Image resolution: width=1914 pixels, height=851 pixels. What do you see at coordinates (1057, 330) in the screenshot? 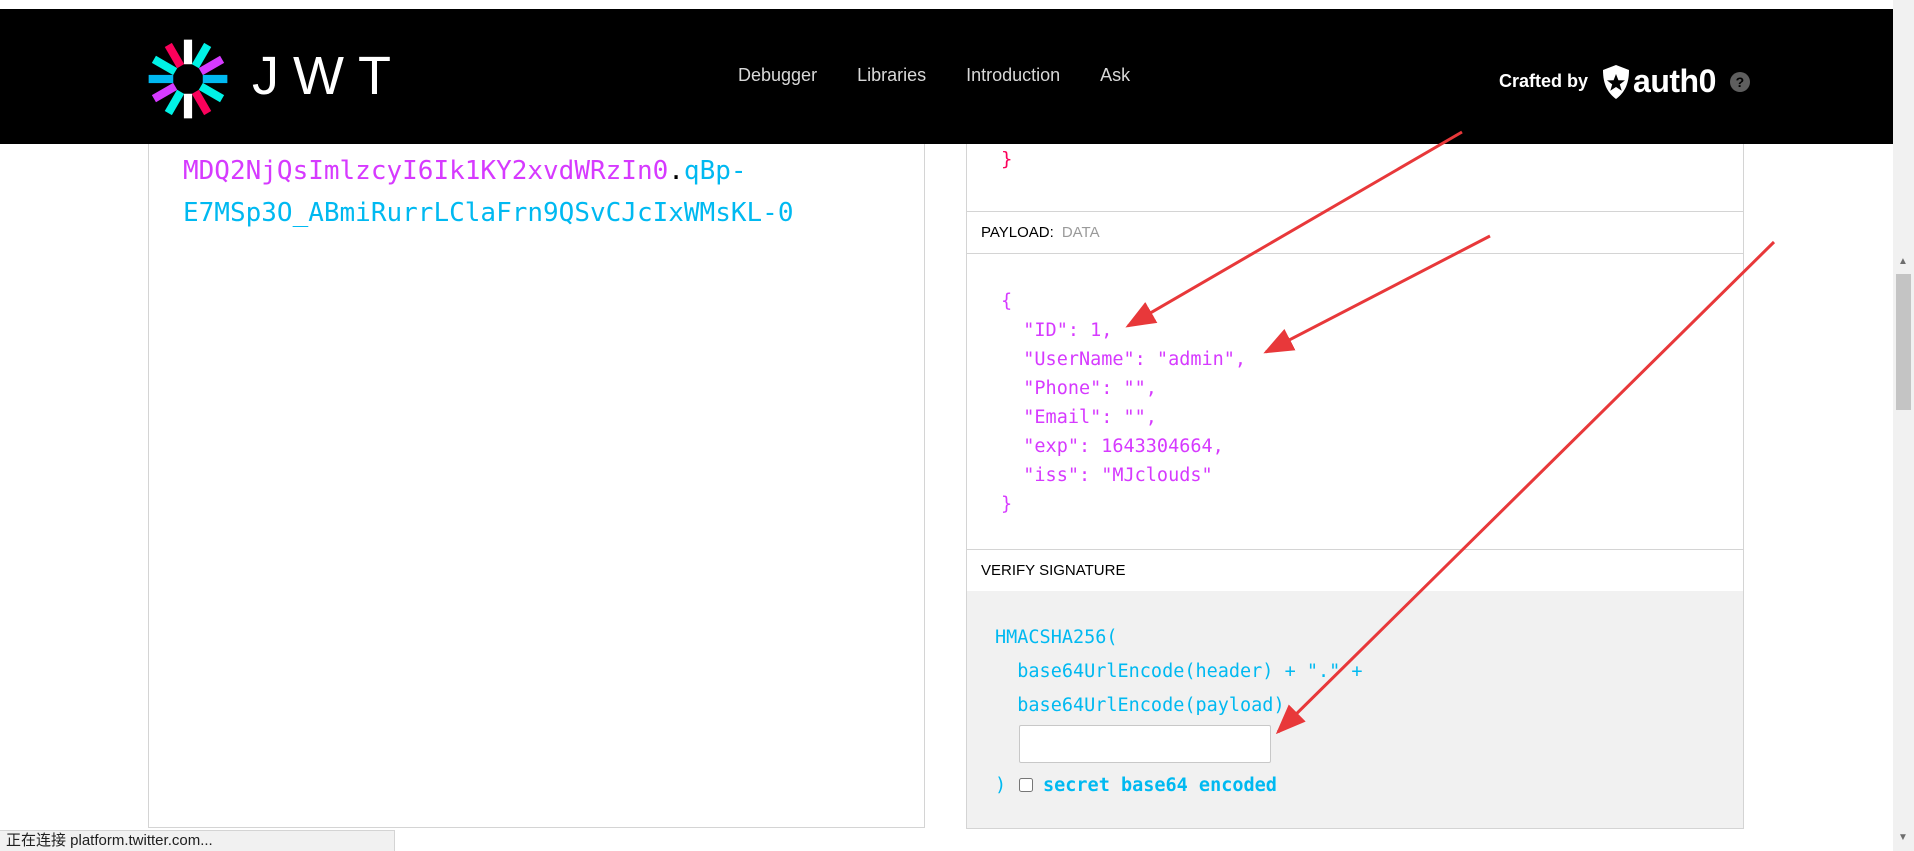
I see `payload-line: "ID": 1,` at bounding box center [1057, 330].